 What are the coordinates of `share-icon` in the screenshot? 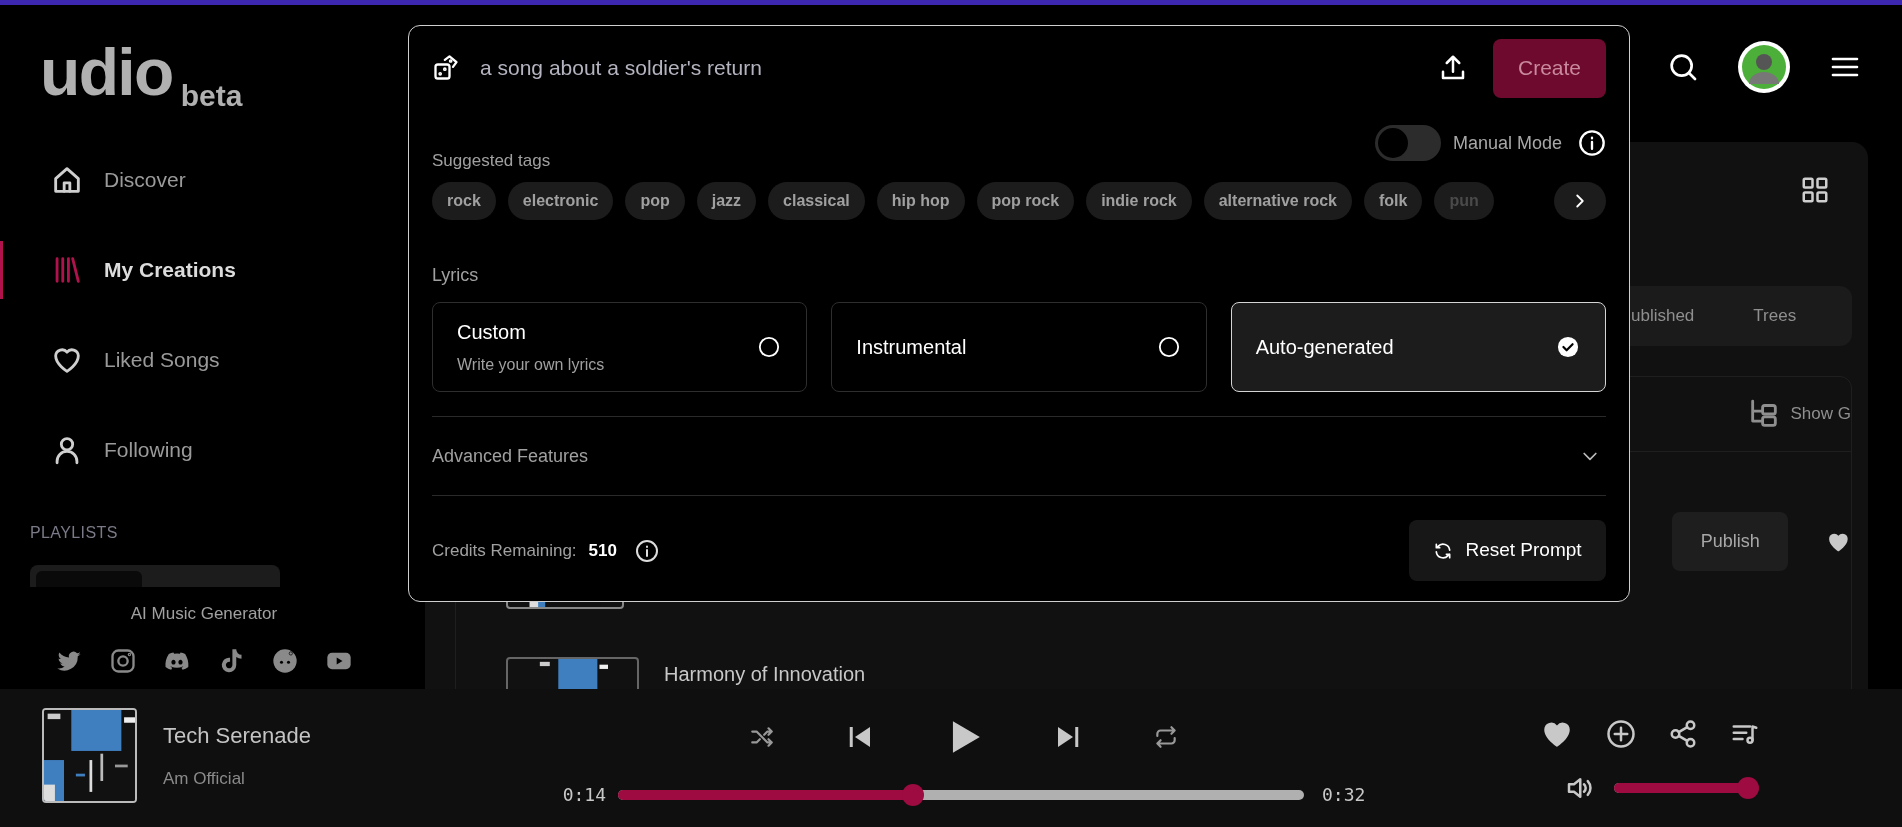 It's located at (1683, 734).